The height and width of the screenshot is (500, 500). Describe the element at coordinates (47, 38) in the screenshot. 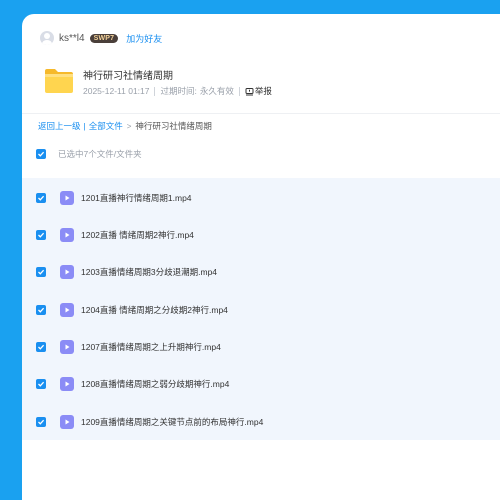

I see `avatar` at that location.